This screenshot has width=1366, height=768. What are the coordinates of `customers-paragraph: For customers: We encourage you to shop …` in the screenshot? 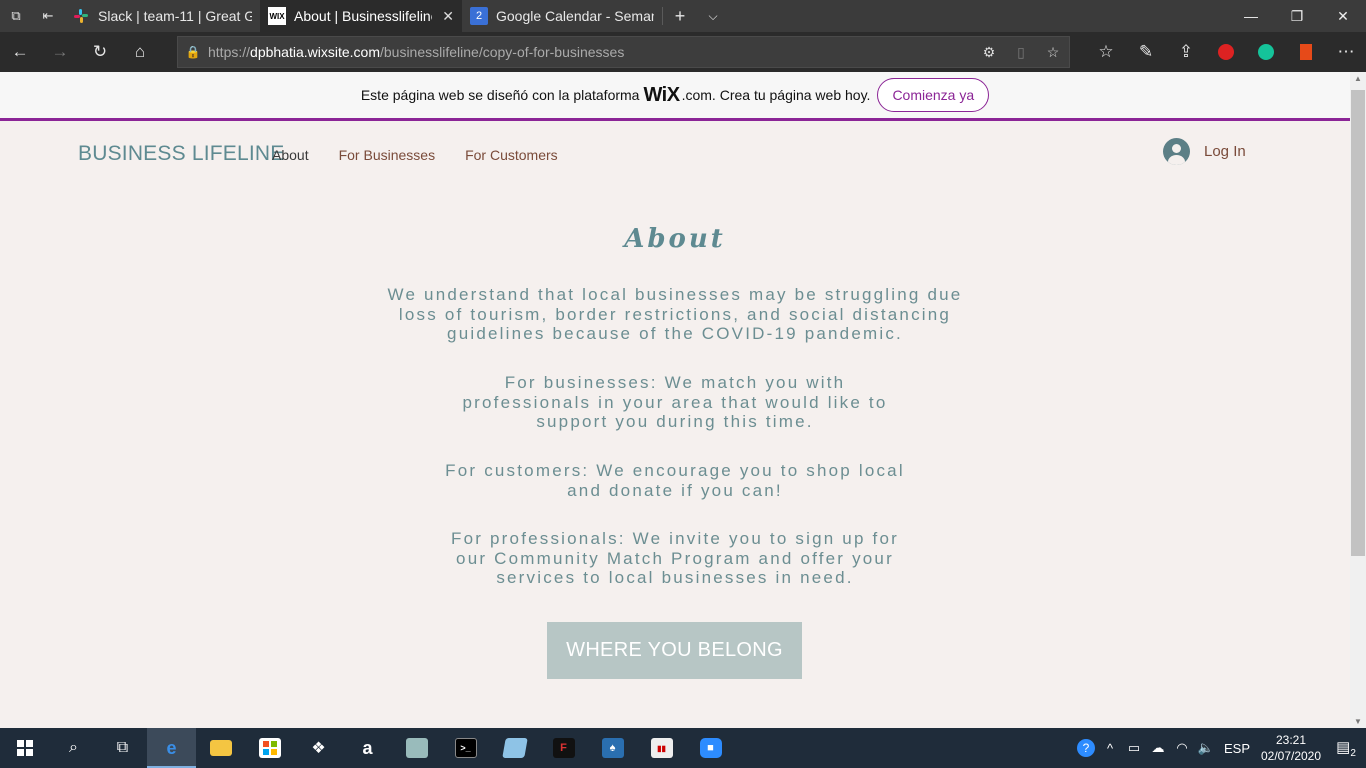 It's located at (675, 480).